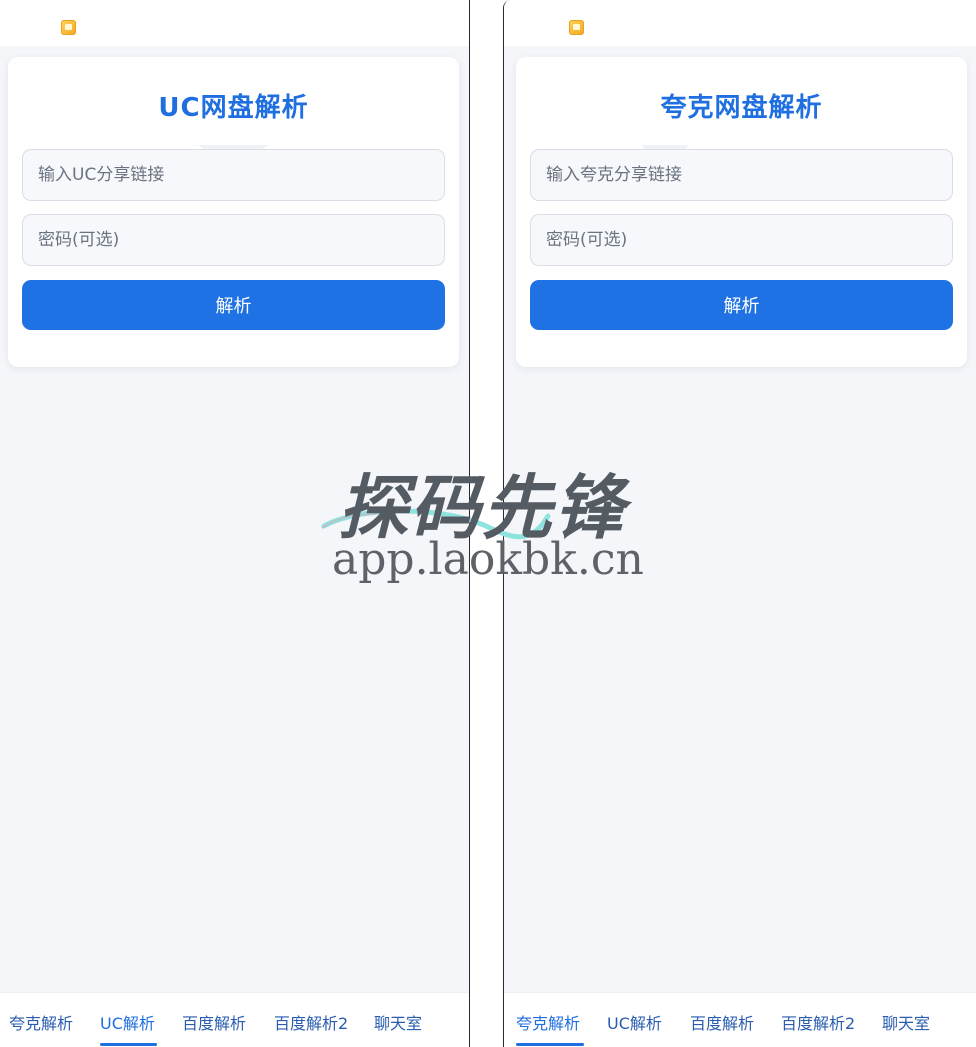  I want to click on page-title: UC网盘解析, so click(233, 108).